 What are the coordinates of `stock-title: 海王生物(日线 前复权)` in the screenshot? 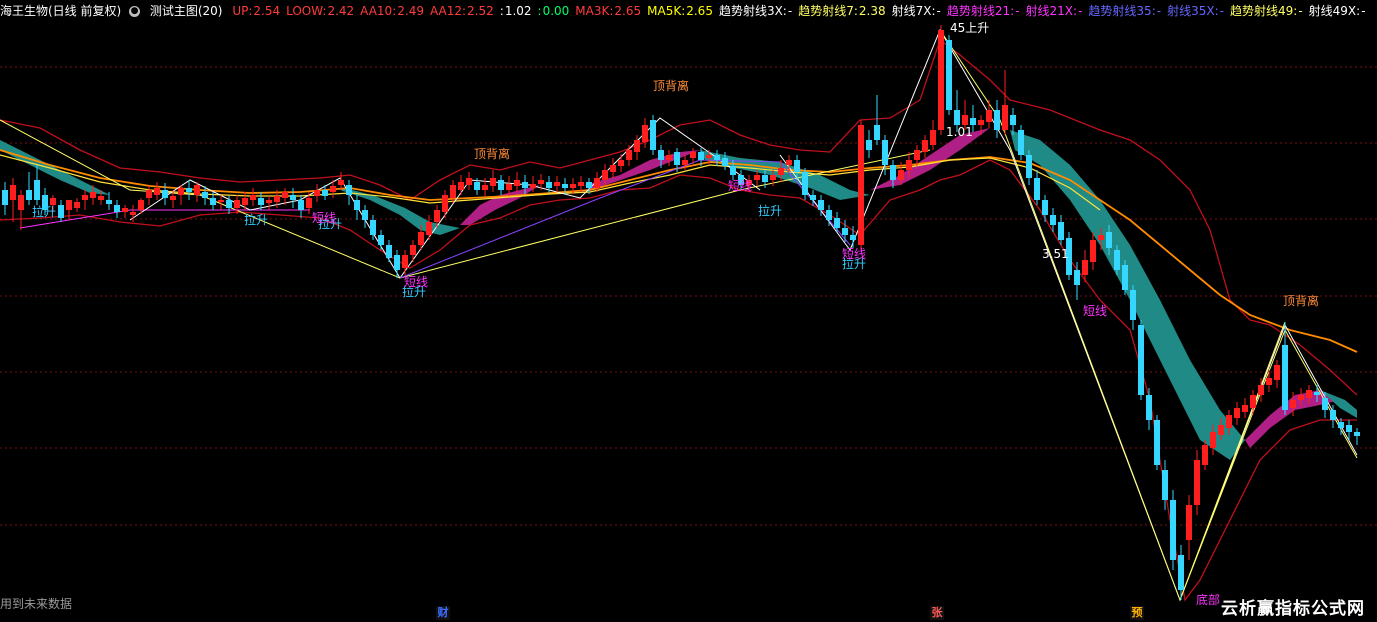 It's located at (60, 11).